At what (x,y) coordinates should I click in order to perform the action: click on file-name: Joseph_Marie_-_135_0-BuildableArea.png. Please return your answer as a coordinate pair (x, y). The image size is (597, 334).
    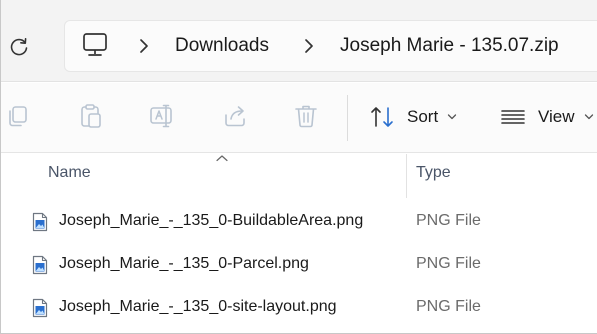
    Looking at the image, I should click on (211, 220).